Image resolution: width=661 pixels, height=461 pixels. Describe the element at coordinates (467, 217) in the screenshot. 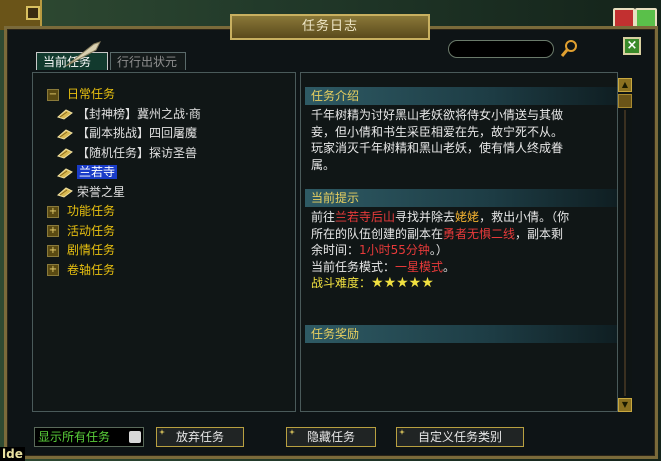

I see `hint-target-link: 姥姥` at that location.